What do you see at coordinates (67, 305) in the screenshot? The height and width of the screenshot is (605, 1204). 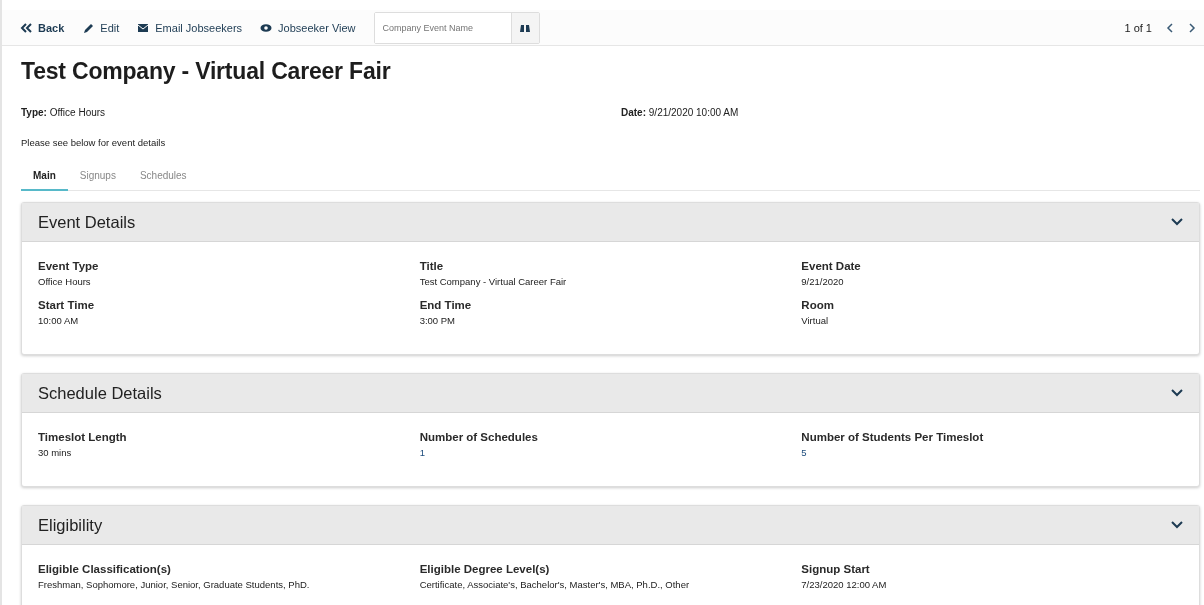 I see `field-label: Start Time` at bounding box center [67, 305].